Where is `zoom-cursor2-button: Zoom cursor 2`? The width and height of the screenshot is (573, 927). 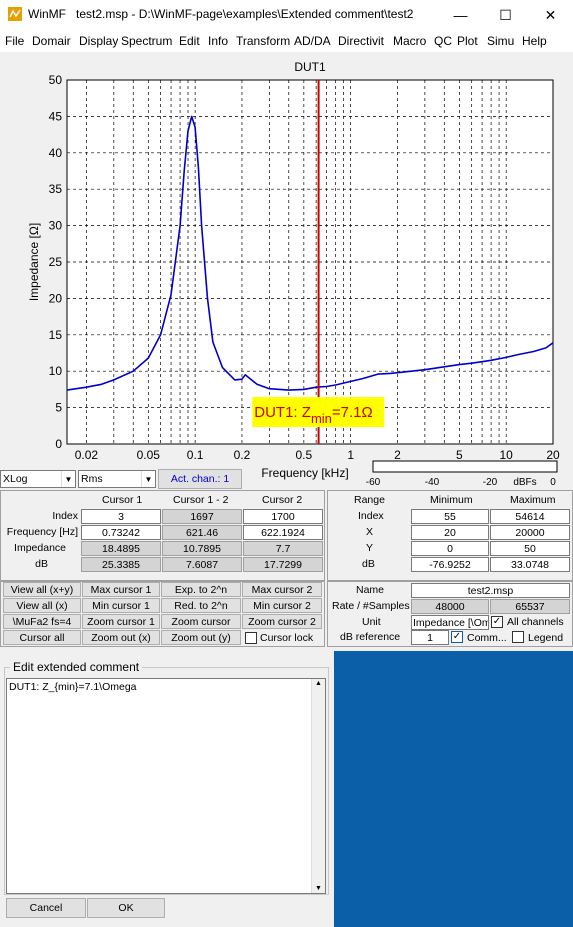
zoom-cursor2-button: Zoom cursor 2 is located at coordinates (282, 621).